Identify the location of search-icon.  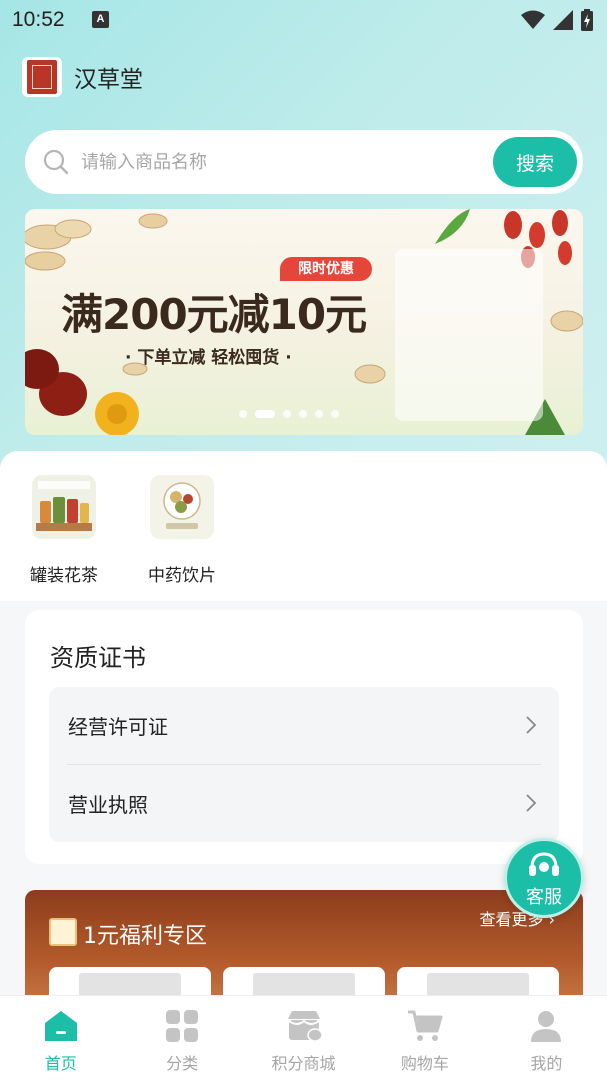
(56, 162).